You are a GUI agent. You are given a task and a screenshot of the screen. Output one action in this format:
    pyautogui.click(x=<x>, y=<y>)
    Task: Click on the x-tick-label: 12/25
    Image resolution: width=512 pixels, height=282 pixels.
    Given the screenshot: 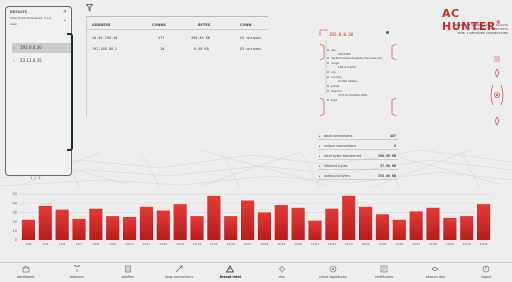 What is the action you would take?
    pyautogui.click(x=382, y=244)
    